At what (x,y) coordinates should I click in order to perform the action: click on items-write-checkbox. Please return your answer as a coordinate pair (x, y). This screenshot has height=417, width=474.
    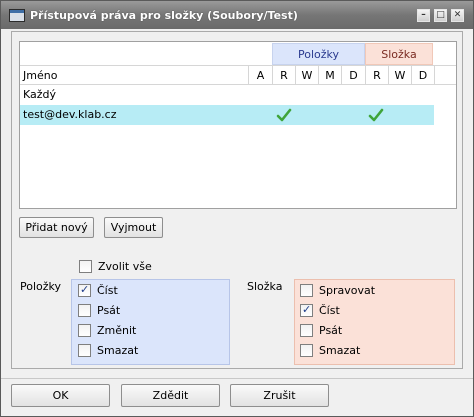
    Looking at the image, I should click on (84, 310).